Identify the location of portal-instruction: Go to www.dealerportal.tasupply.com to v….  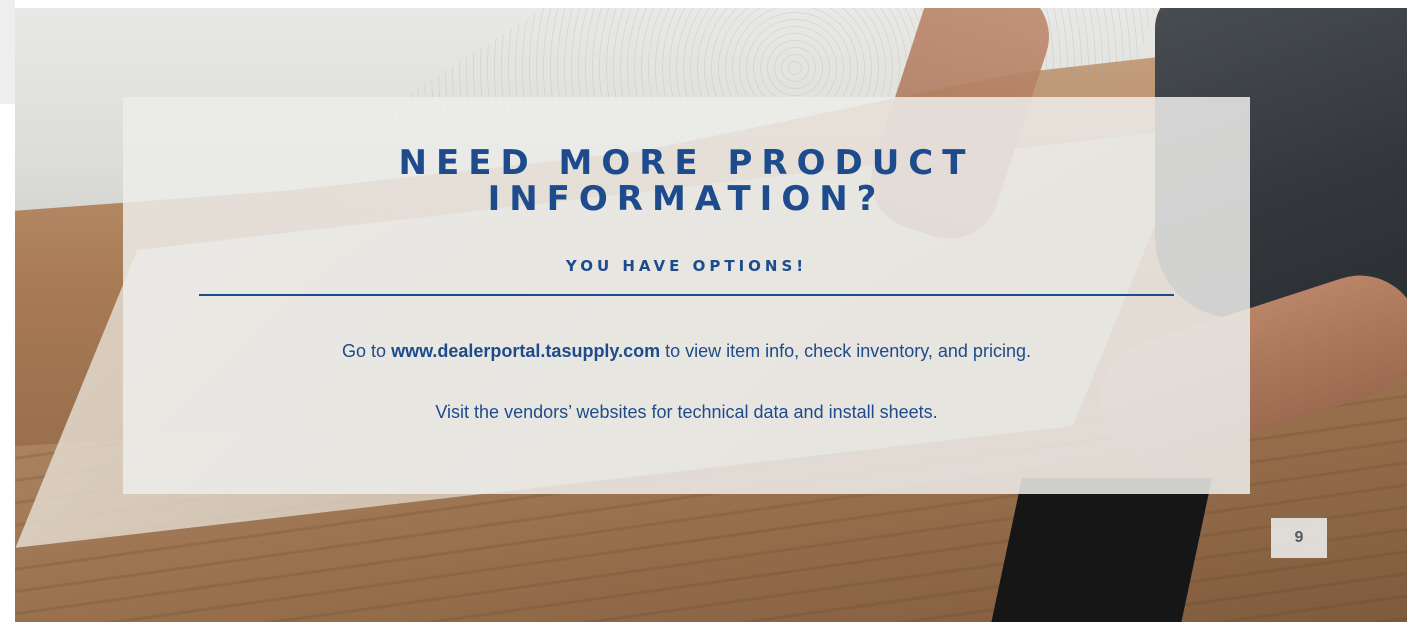
(686, 351).